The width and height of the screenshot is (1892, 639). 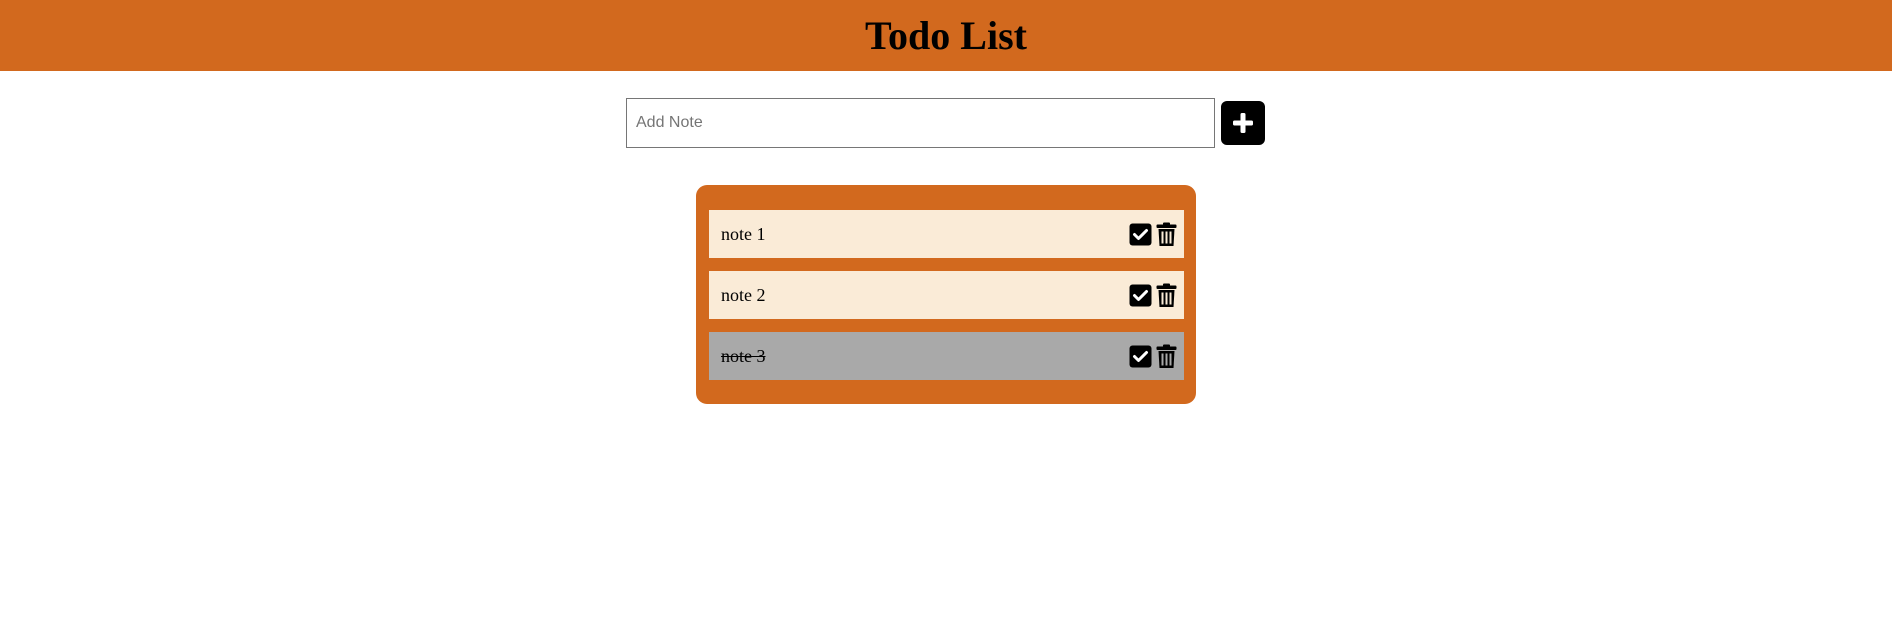 I want to click on add-note-input, so click(x=920, y=123).